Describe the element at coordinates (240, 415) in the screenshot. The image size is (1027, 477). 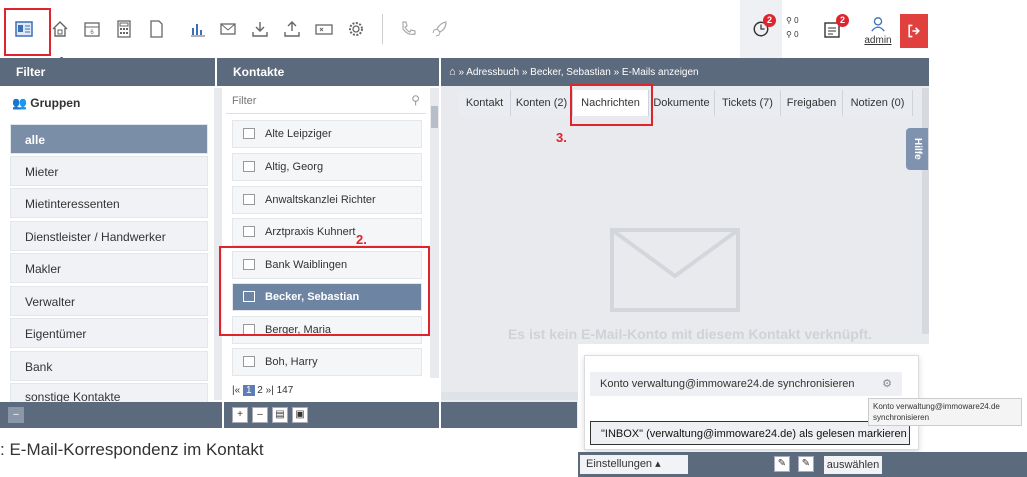
I see `add-contact-button: +` at that location.